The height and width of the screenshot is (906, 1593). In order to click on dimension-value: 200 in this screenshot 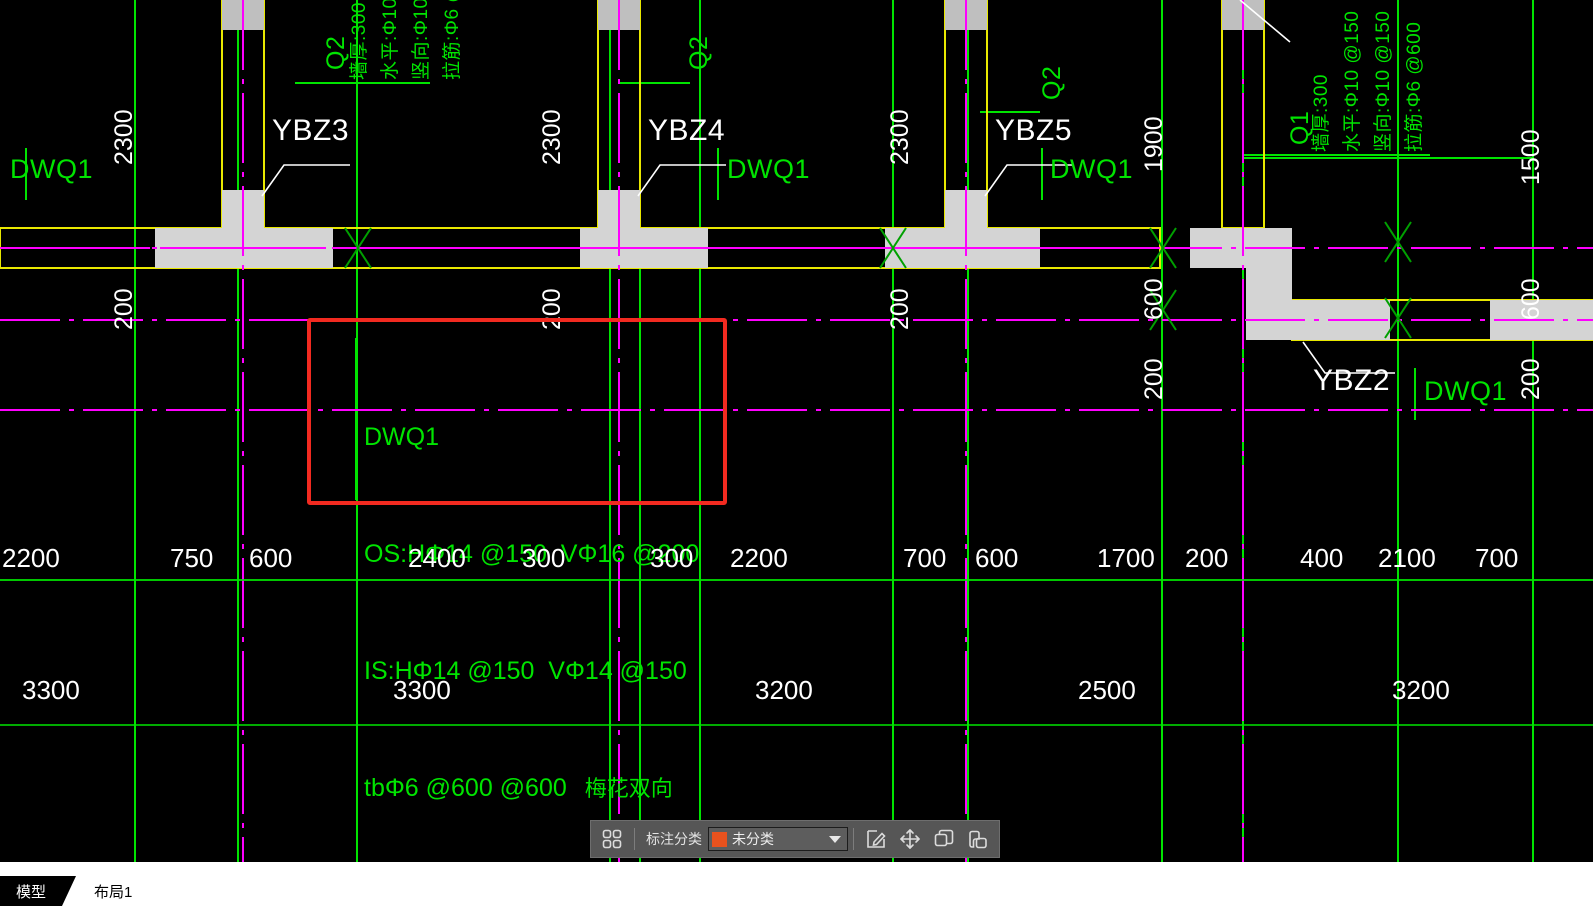, I will do `click(1207, 558)`.